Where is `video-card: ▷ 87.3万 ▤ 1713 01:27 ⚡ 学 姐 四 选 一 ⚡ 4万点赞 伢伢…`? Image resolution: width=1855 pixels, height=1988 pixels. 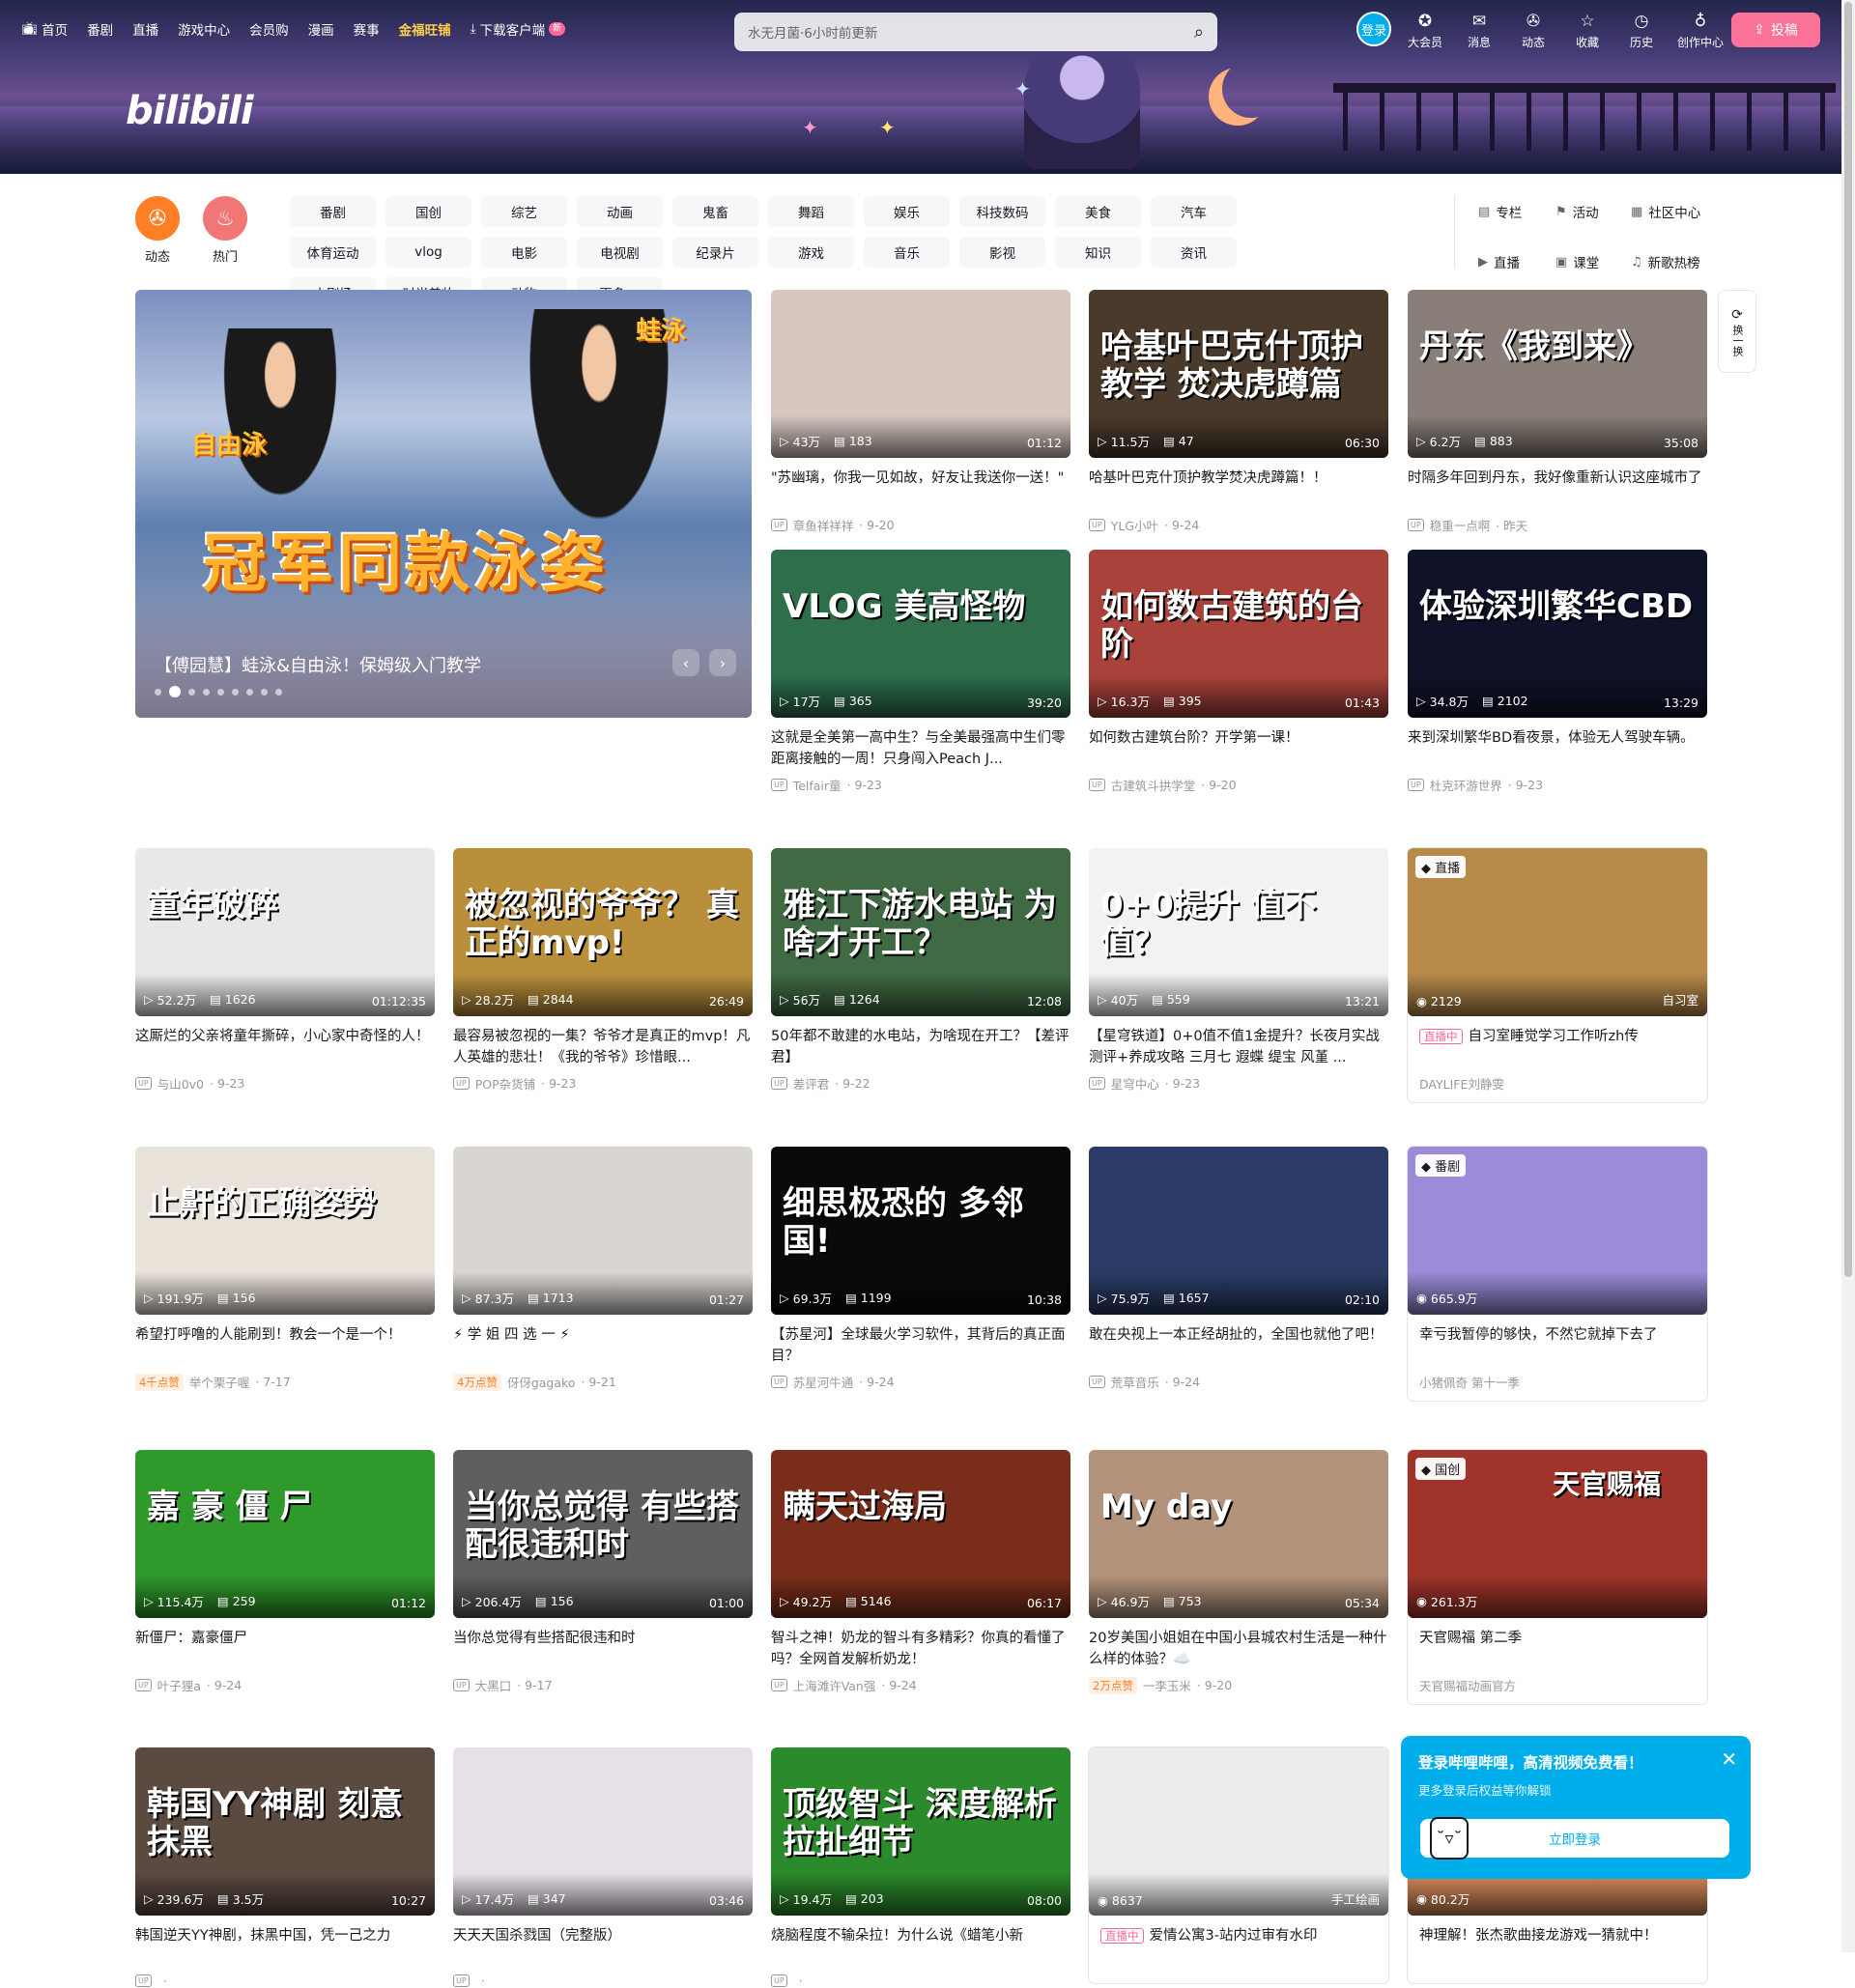
video-card: ▷ 87.3万 ▤ 1713 01:27 ⚡ 学 姐 四 选 一 ⚡ 4万点赞 伢伢… is located at coordinates (603, 1269).